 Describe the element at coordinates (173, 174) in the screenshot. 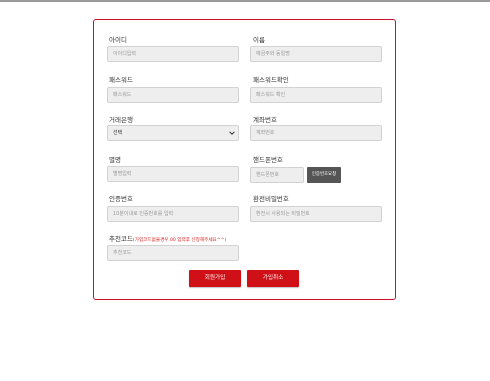

I see `nickname-input: 별명입력` at that location.